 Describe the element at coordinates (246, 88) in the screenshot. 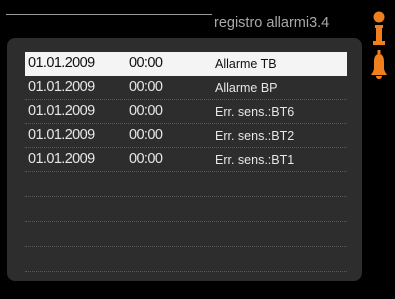

I see `alarm-message: Allarme BP` at that location.